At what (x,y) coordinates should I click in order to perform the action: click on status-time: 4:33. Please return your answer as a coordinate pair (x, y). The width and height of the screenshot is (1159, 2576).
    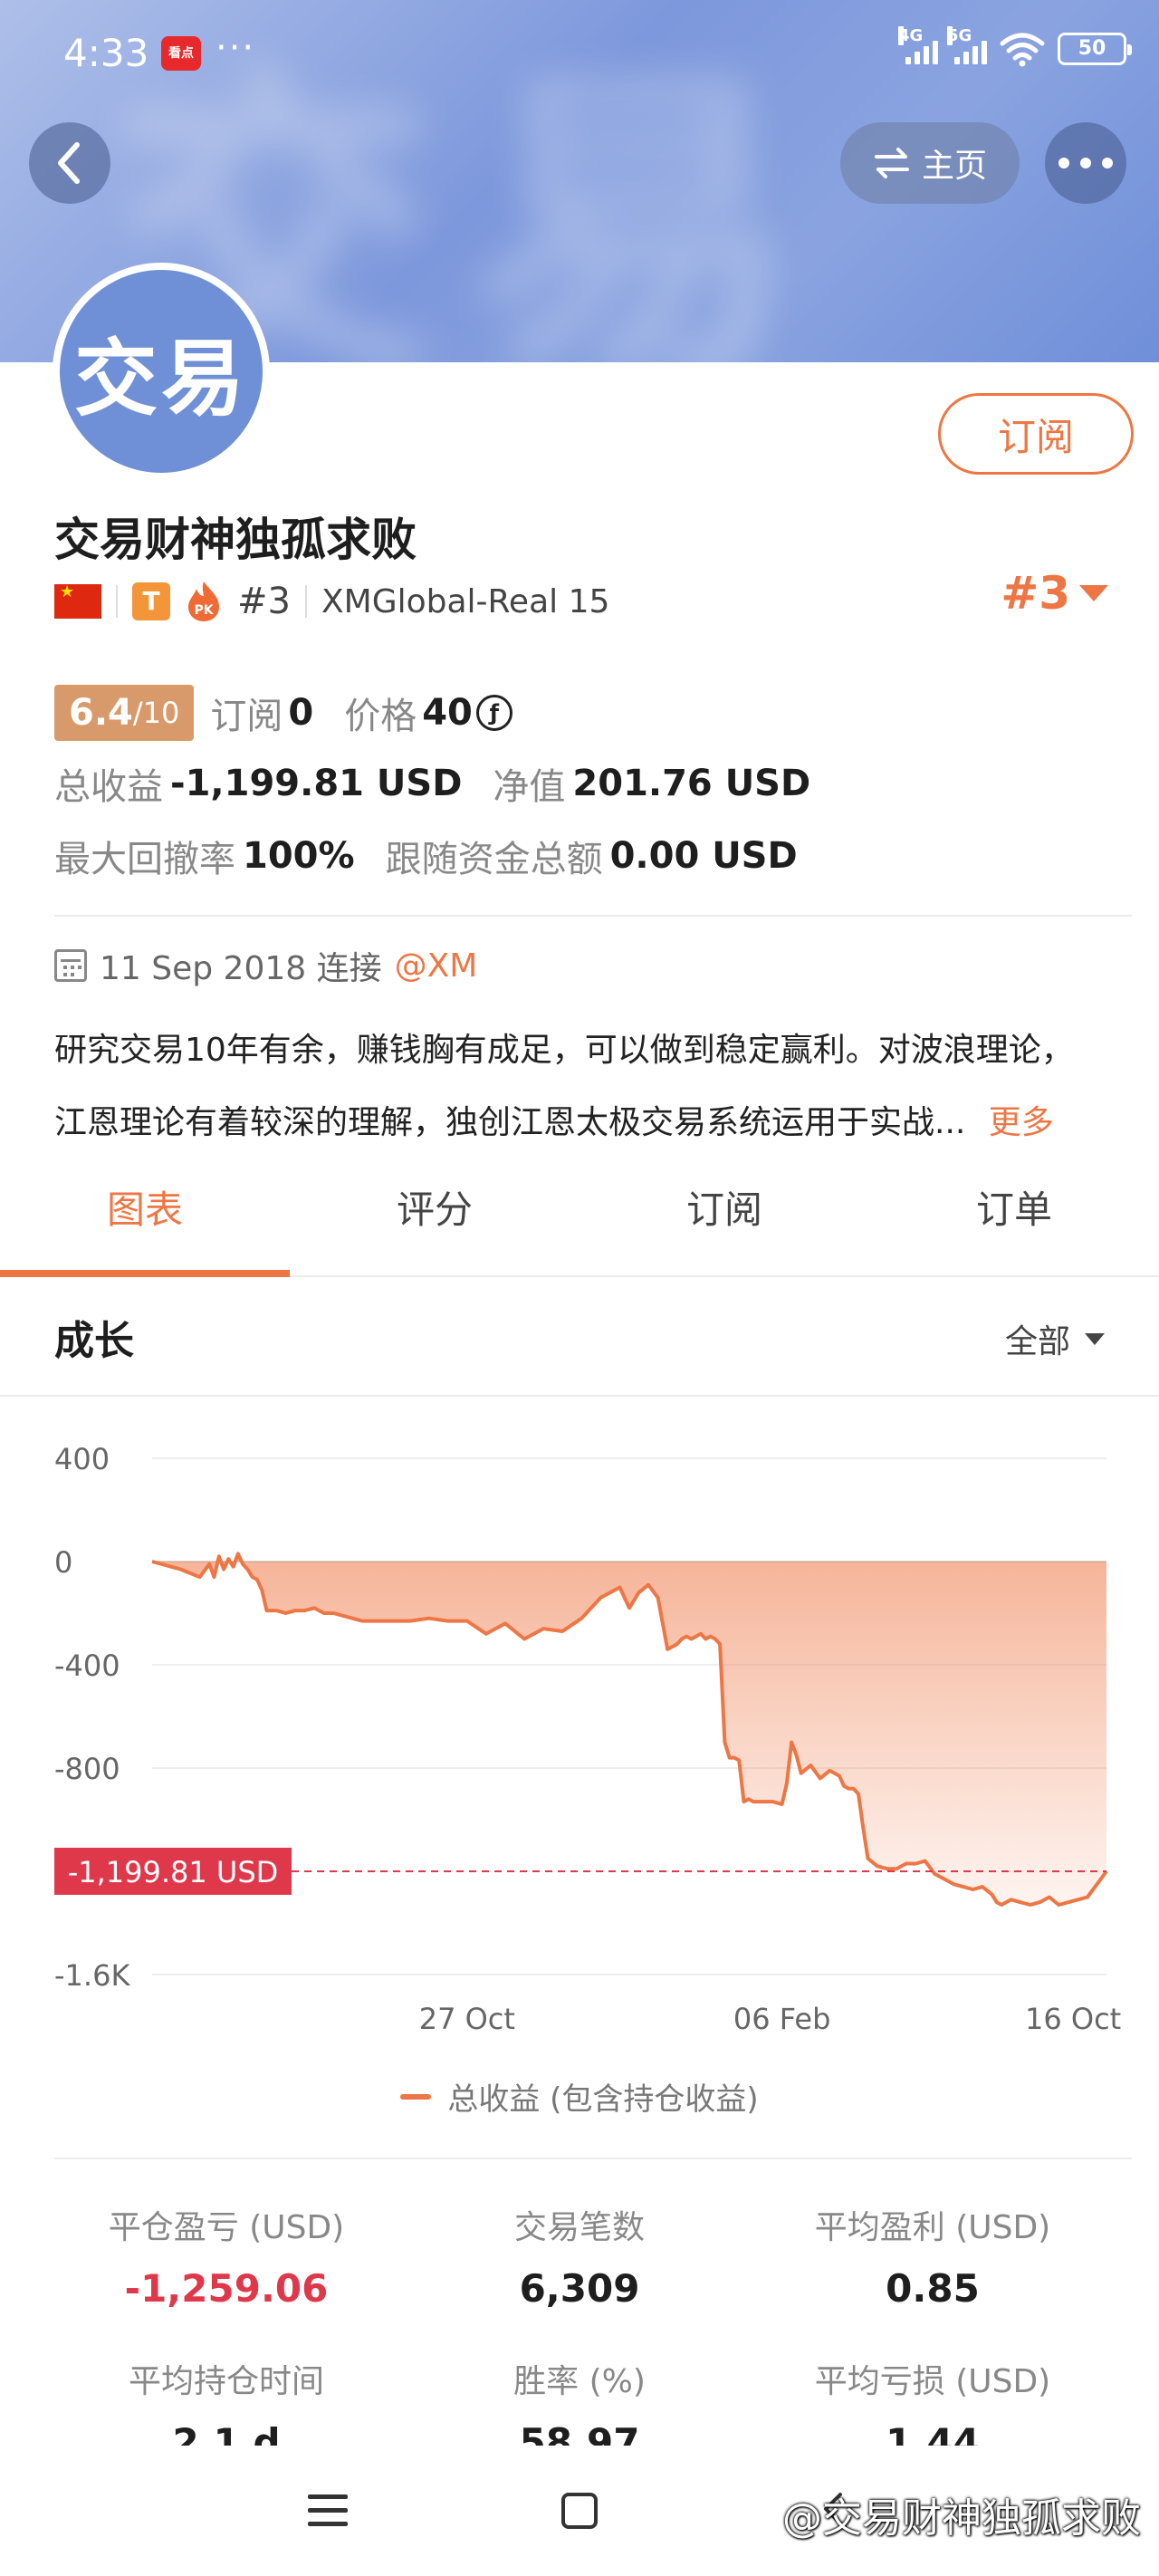
    Looking at the image, I should click on (106, 53).